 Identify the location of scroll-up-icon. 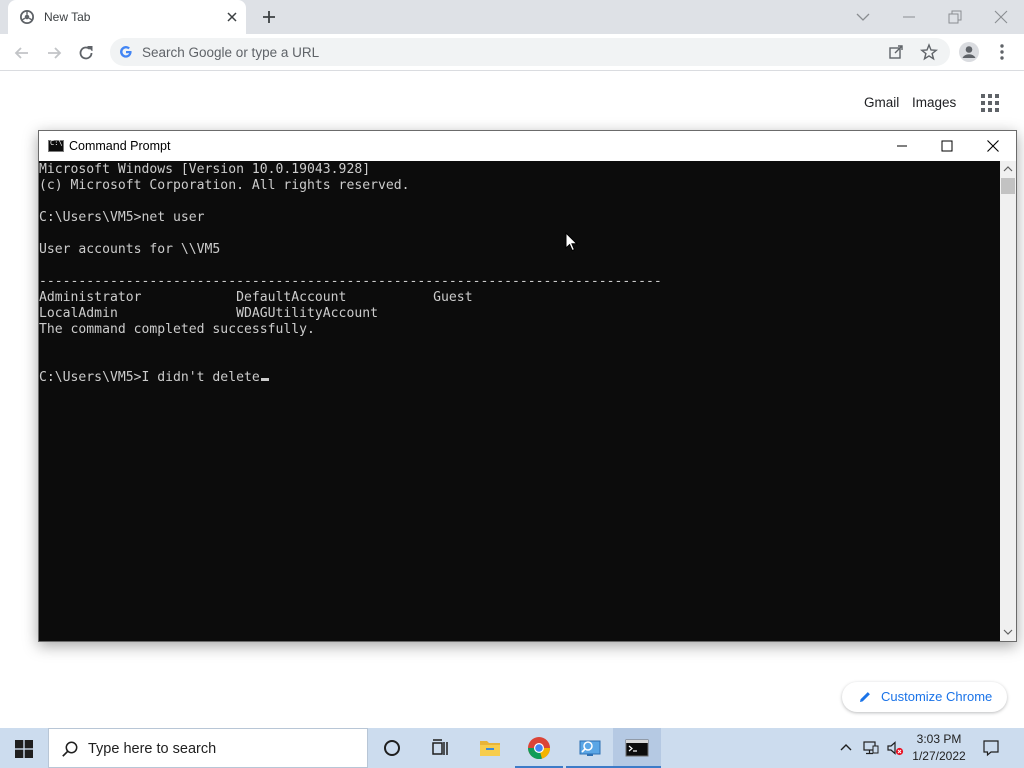
(1008, 169).